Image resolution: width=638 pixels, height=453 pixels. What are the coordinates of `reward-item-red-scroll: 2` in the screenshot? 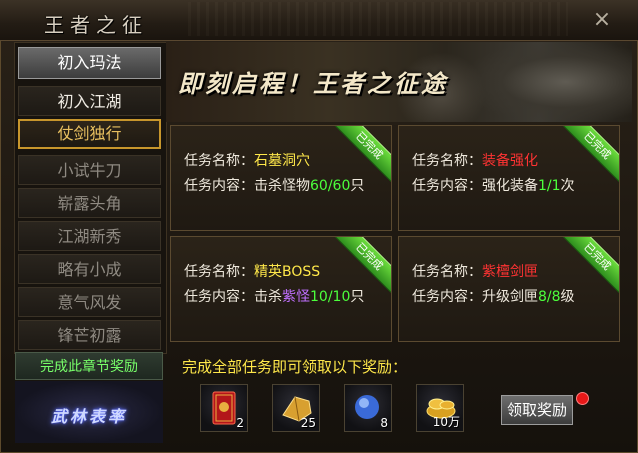 It's located at (224, 408).